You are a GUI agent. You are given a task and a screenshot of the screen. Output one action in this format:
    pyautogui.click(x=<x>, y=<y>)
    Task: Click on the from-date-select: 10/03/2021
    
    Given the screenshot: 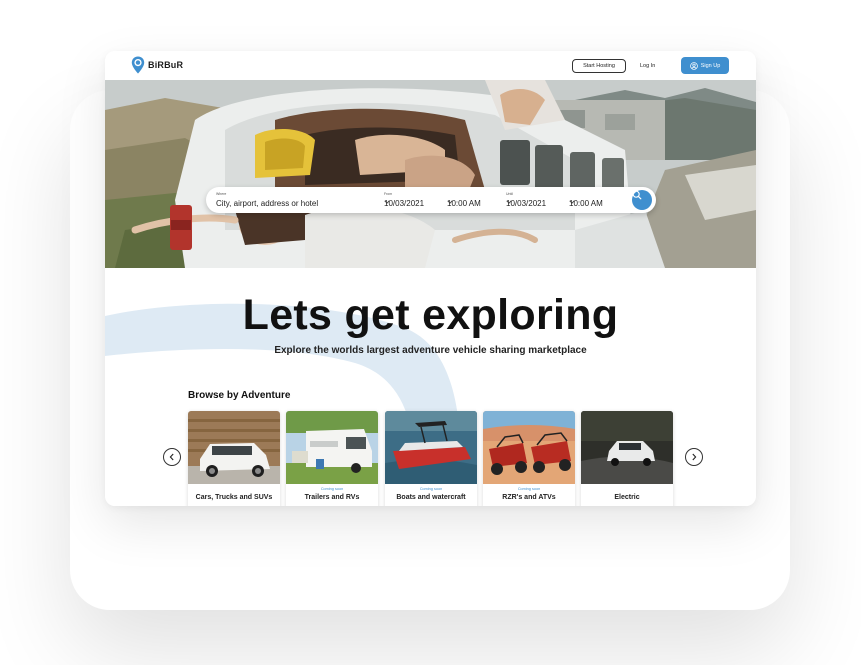 What is the action you would take?
    pyautogui.click(x=404, y=203)
    